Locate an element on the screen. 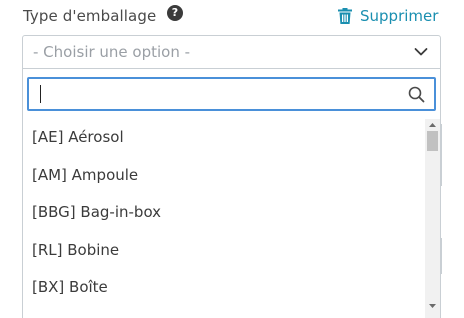 The height and width of the screenshot is (318, 464). trash-icon is located at coordinates (345, 16).